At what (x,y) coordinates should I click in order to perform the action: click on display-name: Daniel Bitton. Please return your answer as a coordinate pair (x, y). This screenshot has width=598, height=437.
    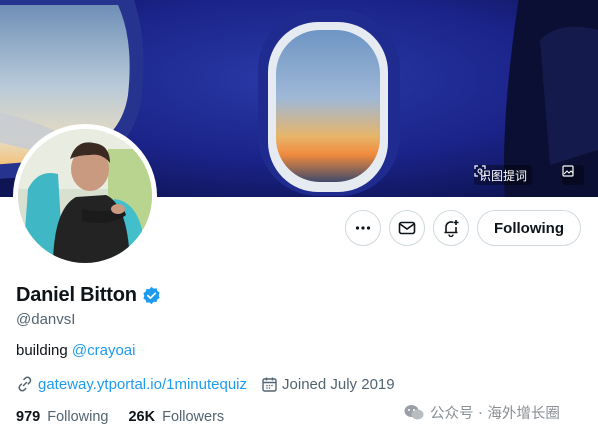
    Looking at the image, I should click on (76, 295).